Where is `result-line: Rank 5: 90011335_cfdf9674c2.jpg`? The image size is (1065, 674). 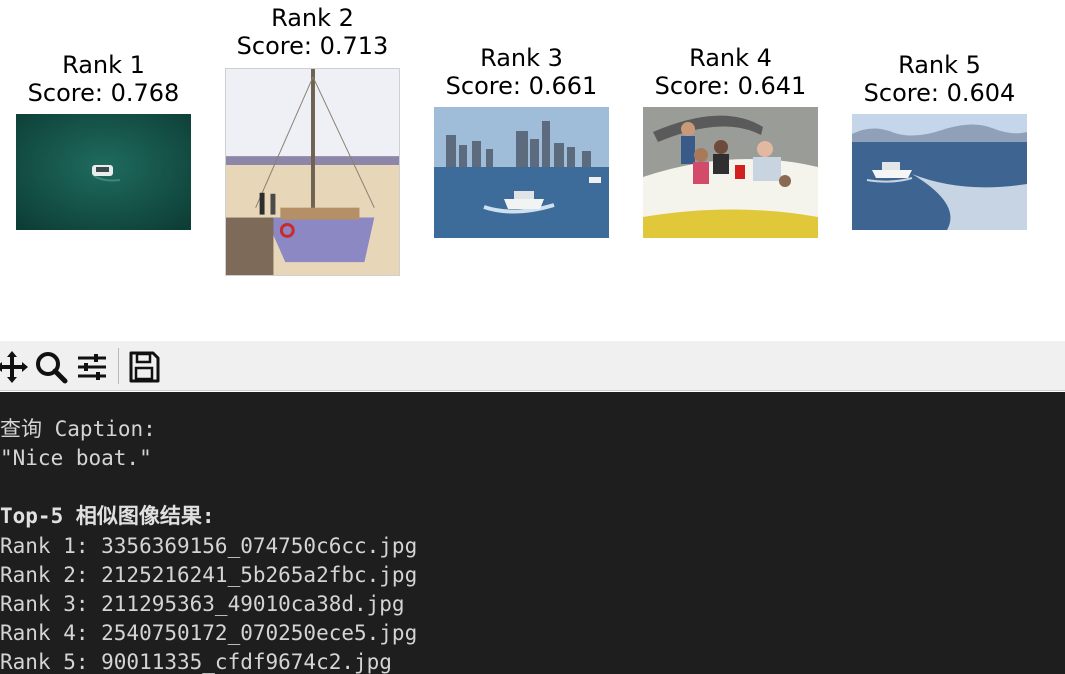
result-line: Rank 5: 90011335_cfdf9674c2.jpg is located at coordinates (196, 662).